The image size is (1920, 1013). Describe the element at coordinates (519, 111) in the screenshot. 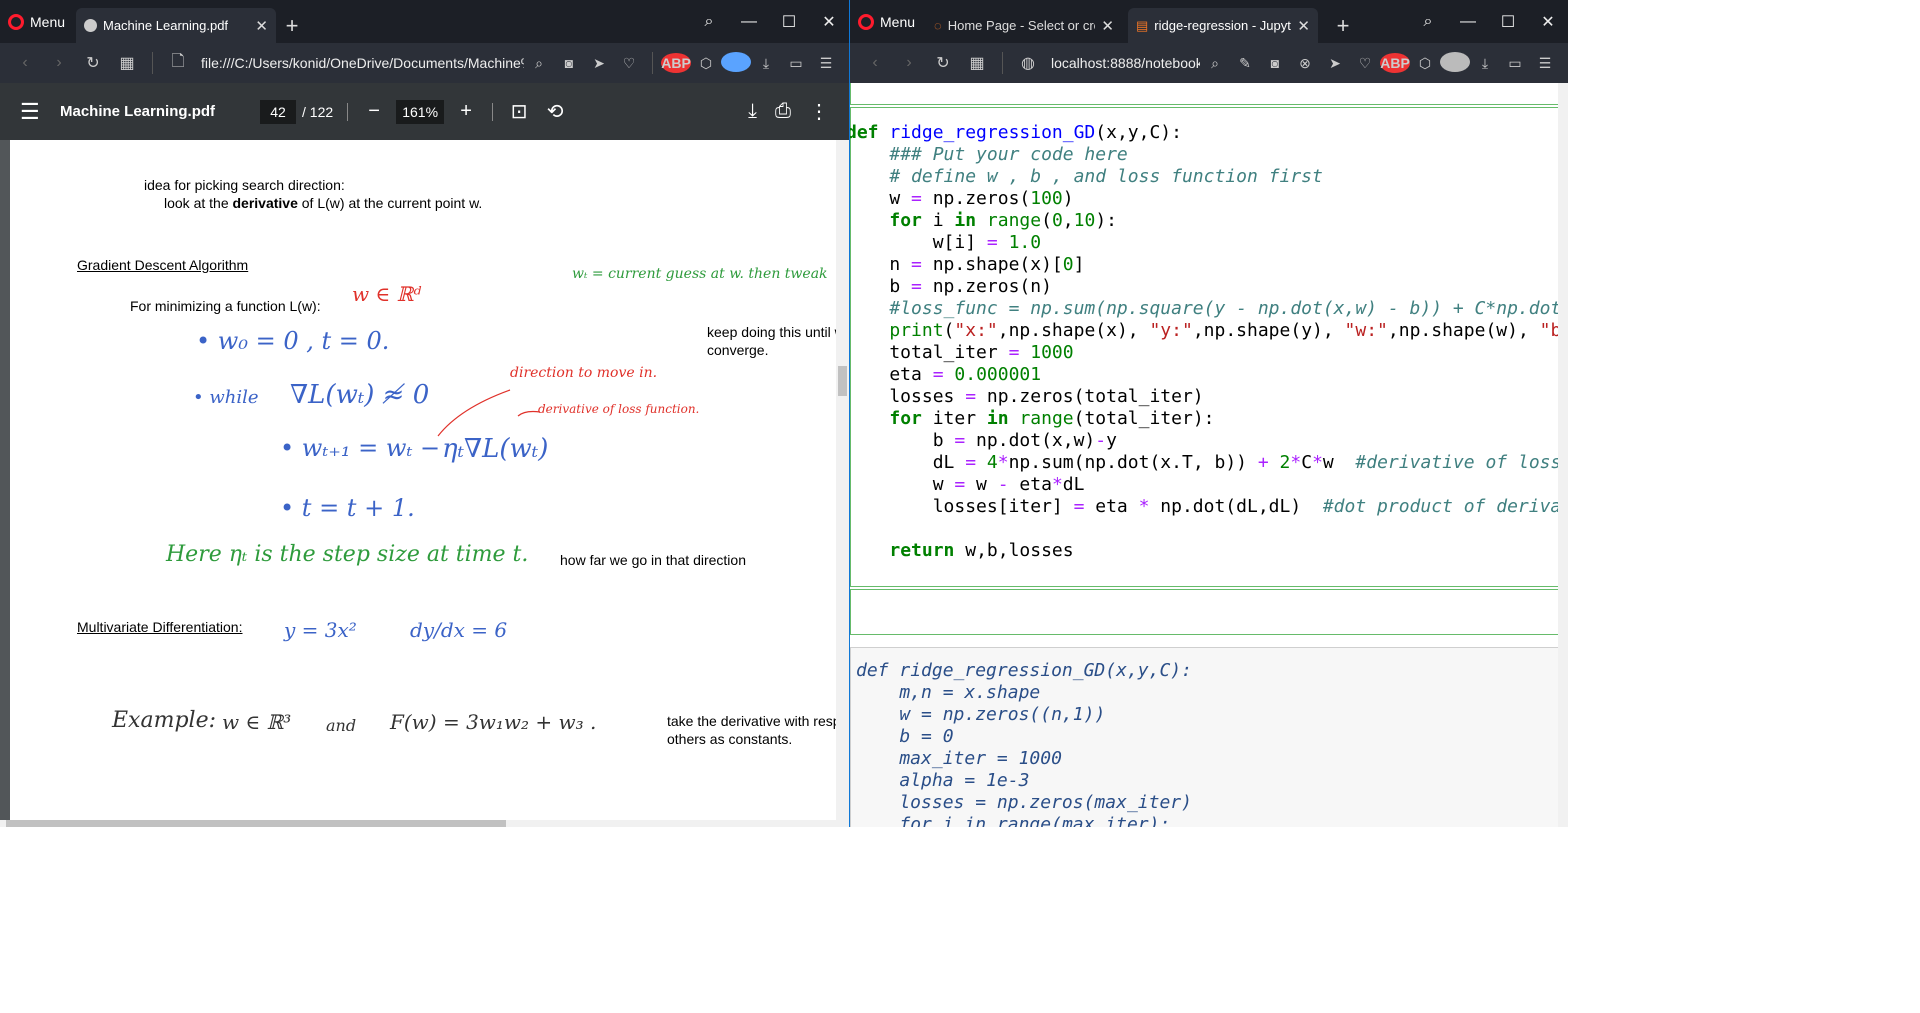

I see `fit-page-icon: ⊡` at that location.